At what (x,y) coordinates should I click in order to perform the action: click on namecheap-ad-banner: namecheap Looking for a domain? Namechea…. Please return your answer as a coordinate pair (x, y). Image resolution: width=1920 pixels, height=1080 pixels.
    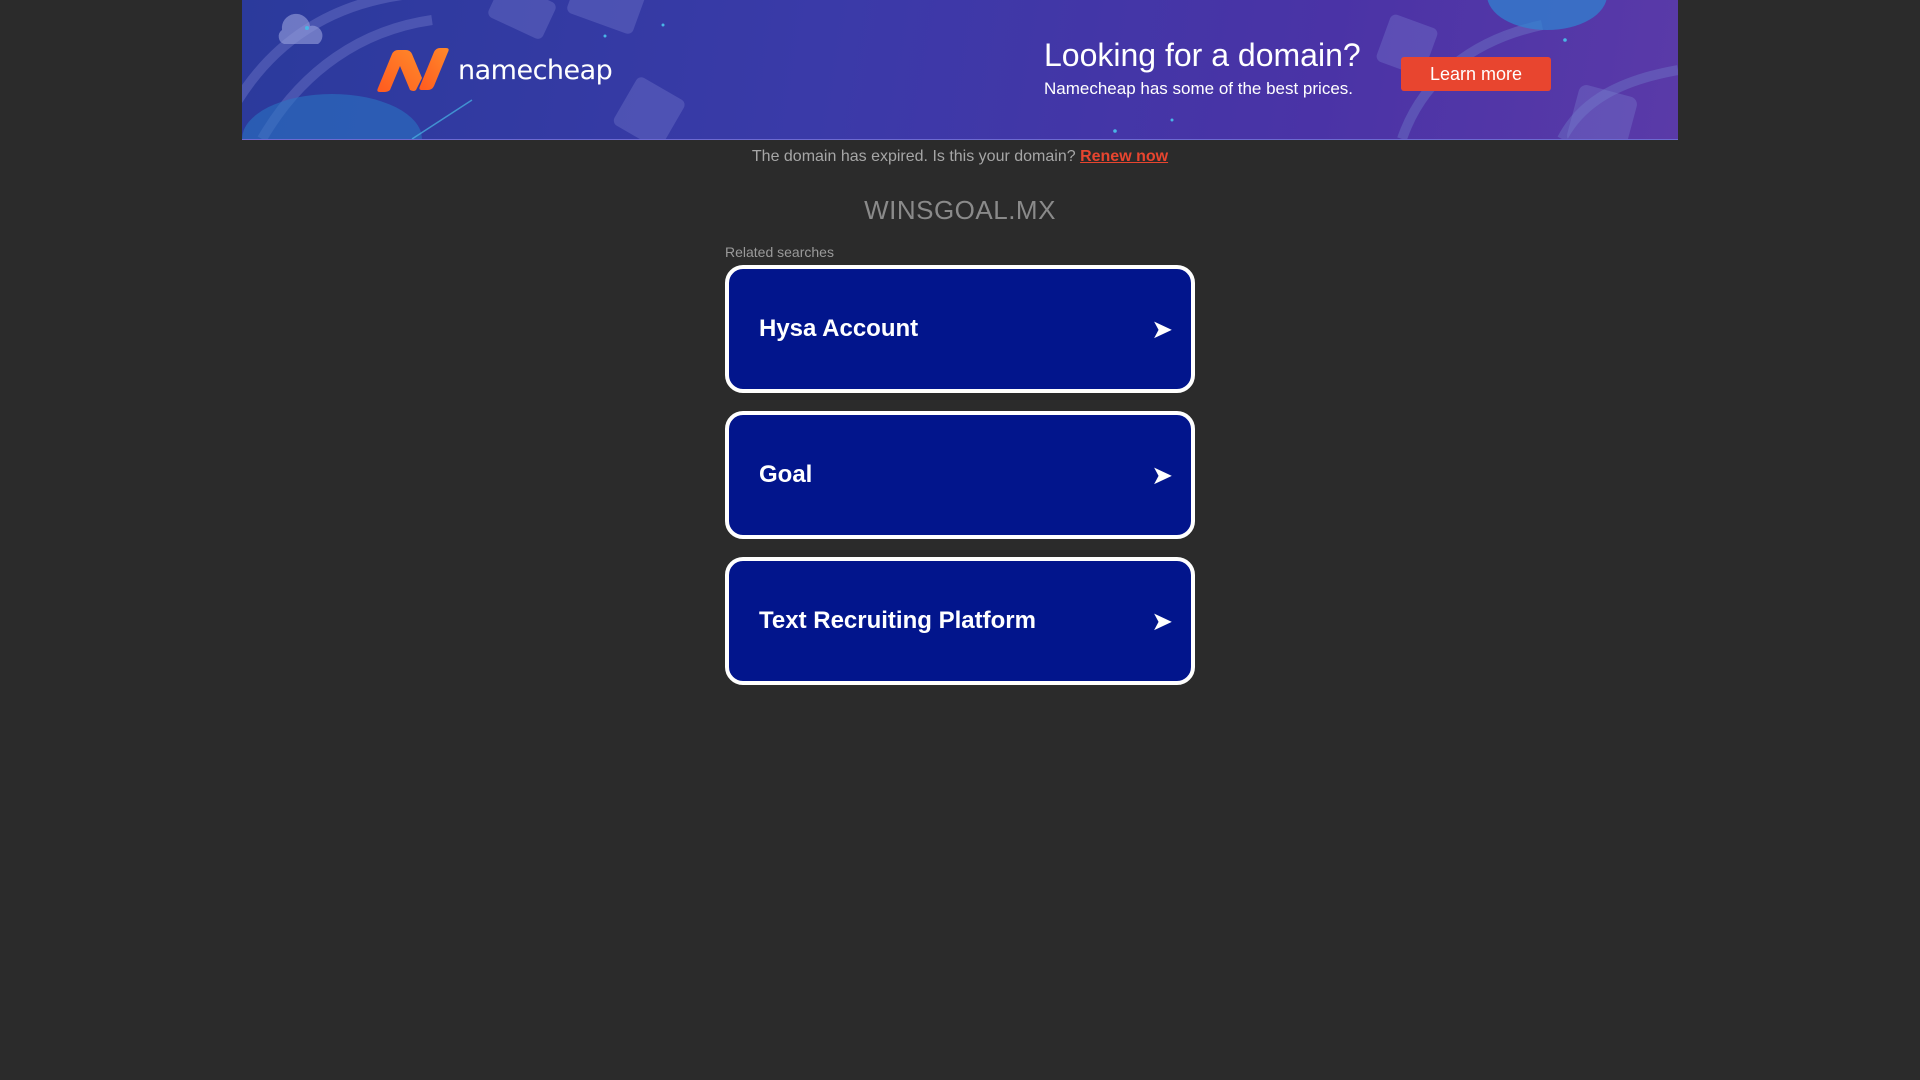
    Looking at the image, I should click on (960, 70).